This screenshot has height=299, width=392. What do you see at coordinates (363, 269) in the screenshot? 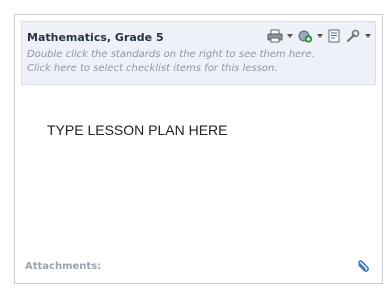
I see `paperclip-icon` at bounding box center [363, 269].